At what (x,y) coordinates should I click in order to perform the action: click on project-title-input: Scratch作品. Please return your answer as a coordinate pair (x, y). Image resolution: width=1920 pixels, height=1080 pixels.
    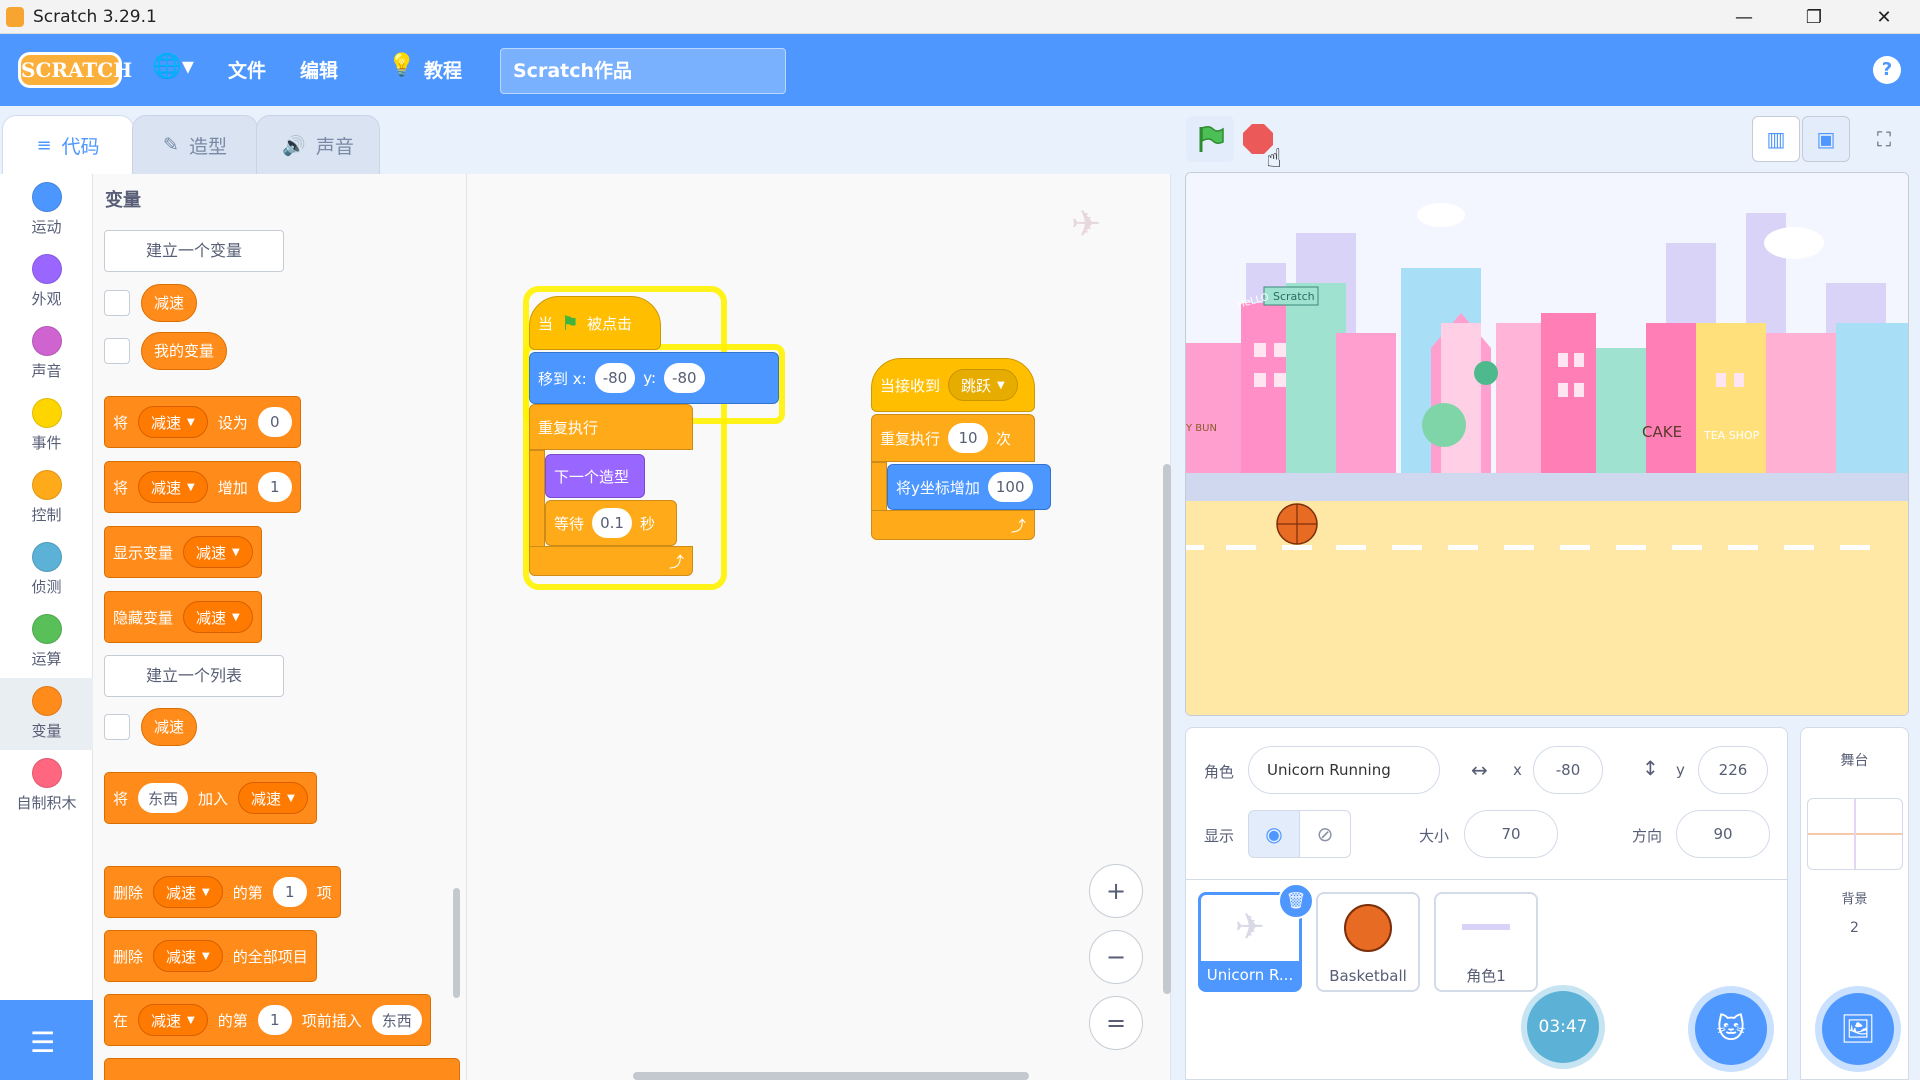
    Looking at the image, I should click on (643, 71).